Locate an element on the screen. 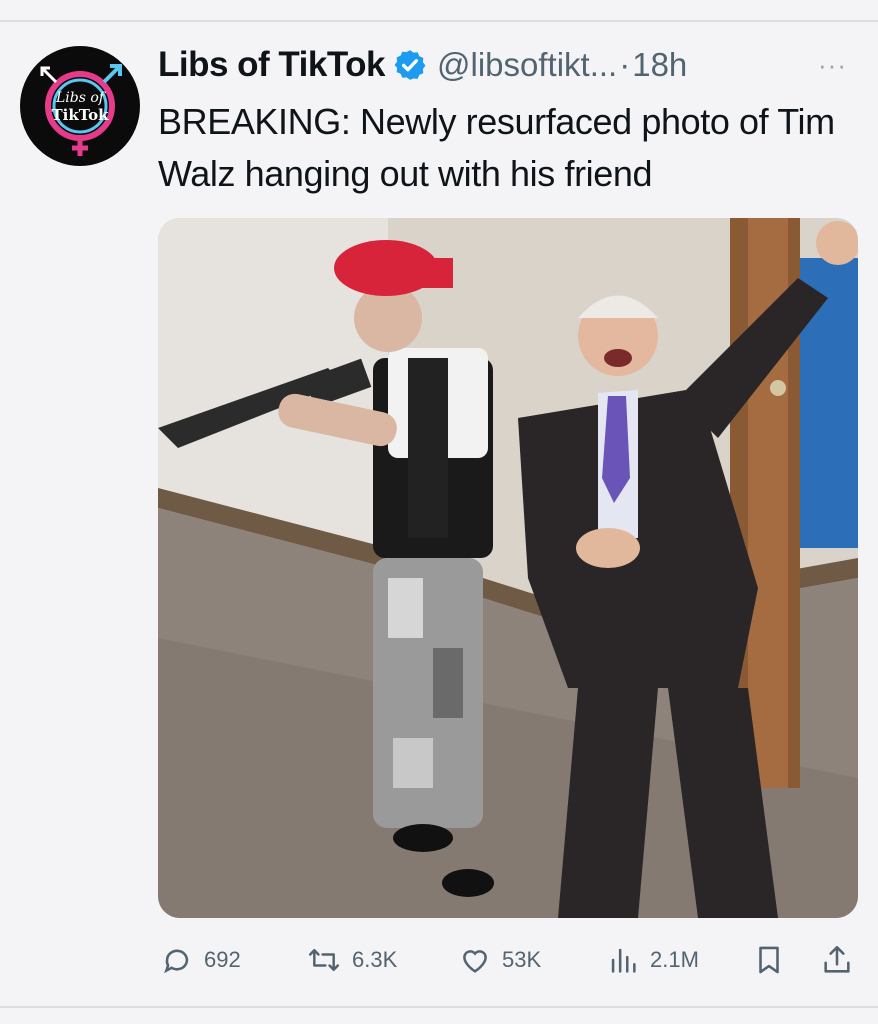 This screenshot has height=1024, width=878. views-button: 2.1M is located at coordinates (652, 960).